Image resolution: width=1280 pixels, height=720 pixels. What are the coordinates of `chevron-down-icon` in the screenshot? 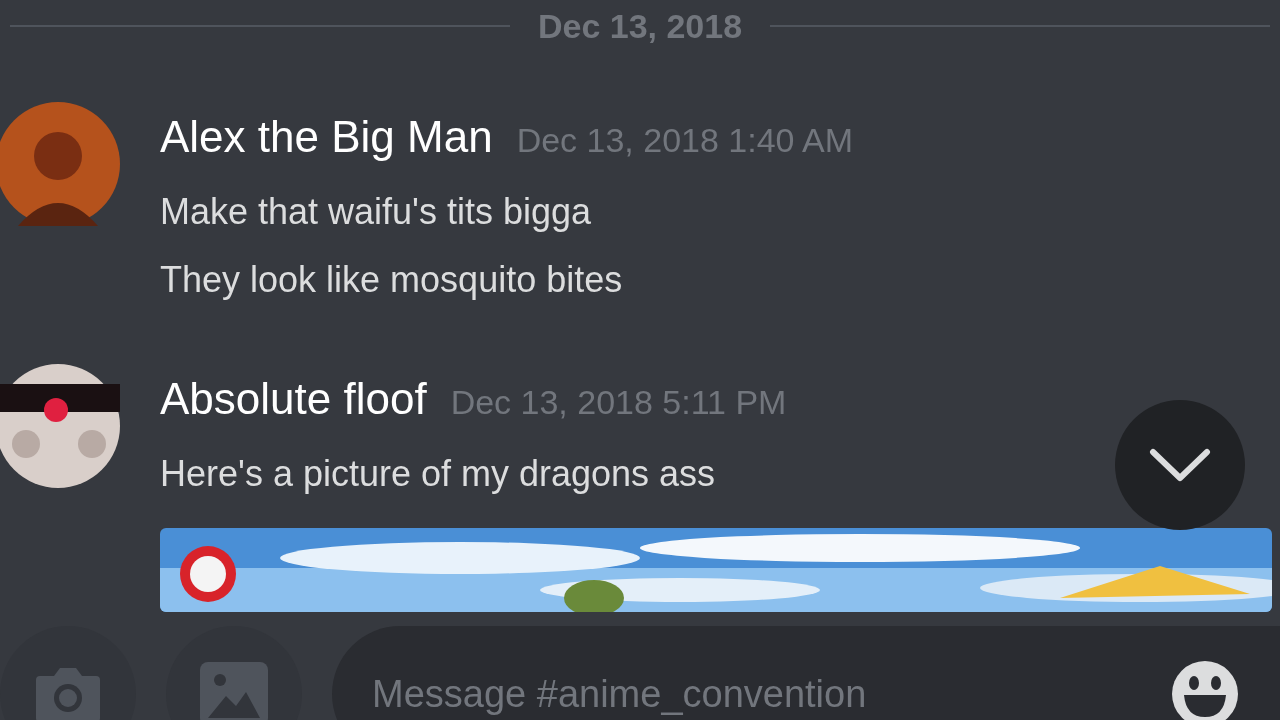 It's located at (1180, 465).